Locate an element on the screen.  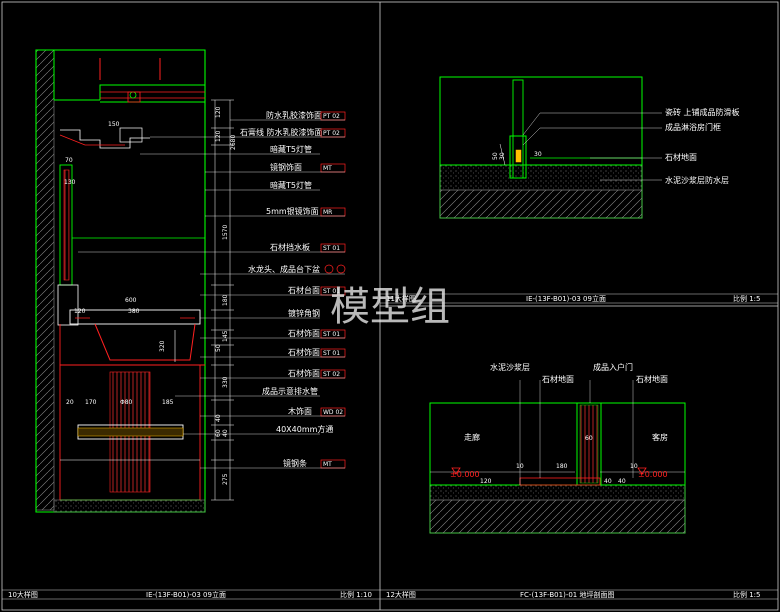
room-label-left: 走廊 is located at coordinates (472, 437).